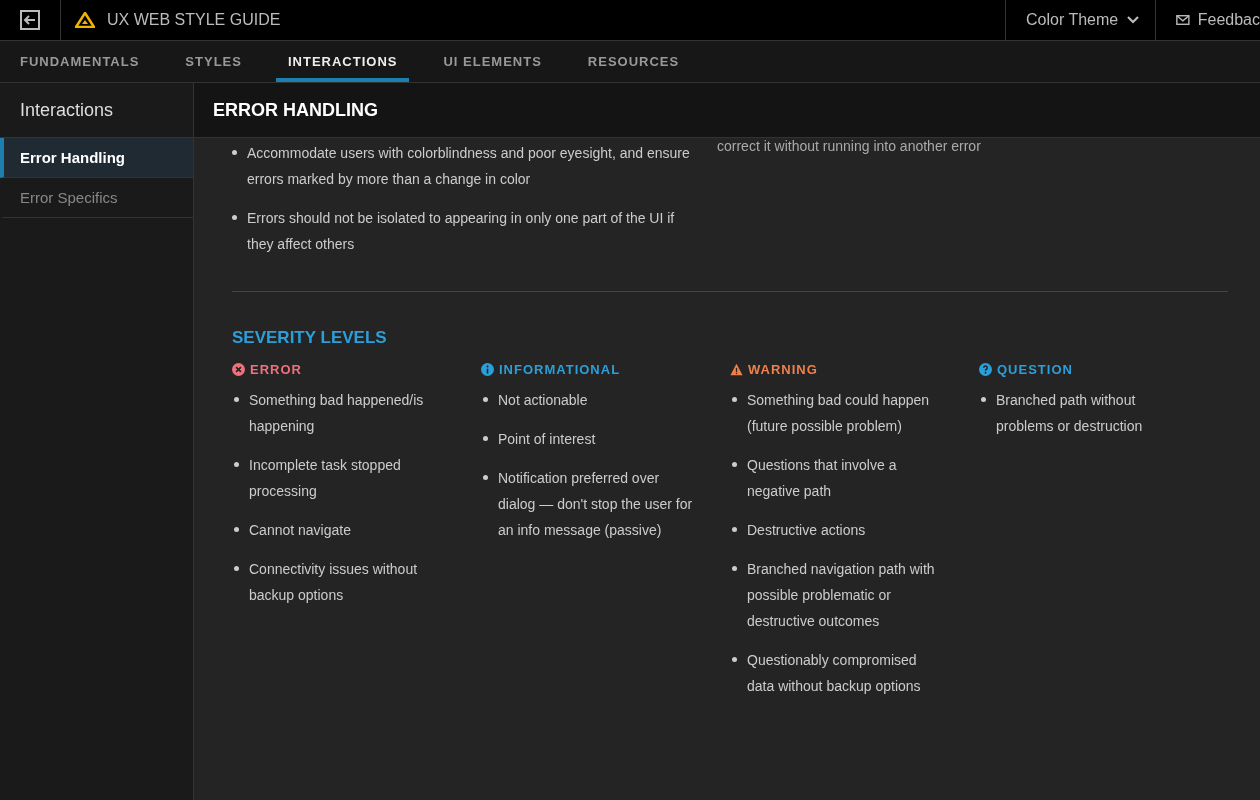 This screenshot has width=1260, height=800. What do you see at coordinates (596, 504) in the screenshot?
I see `bullet-text: Notification preferred over dialog — don't stop the user for an info message (passive)` at bounding box center [596, 504].